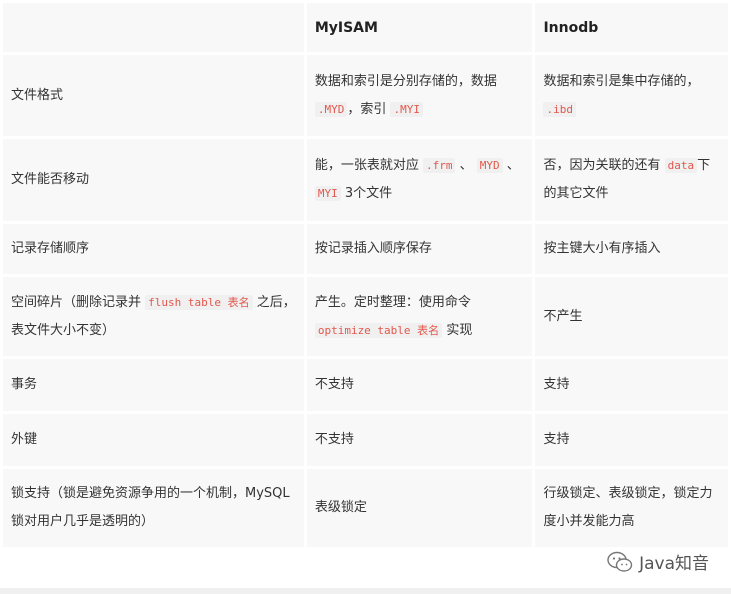 The image size is (731, 594). Describe the element at coordinates (153, 440) in the screenshot. I see `row-label: 外键` at that location.